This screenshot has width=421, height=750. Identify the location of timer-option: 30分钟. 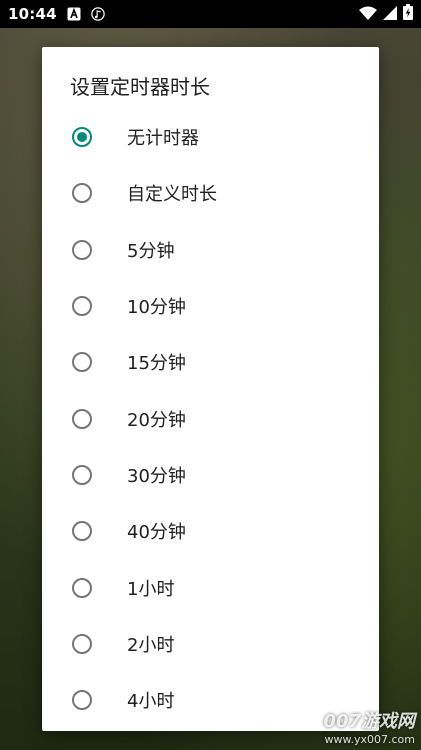
(210, 475).